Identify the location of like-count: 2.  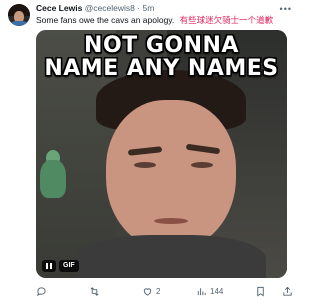
(158, 291).